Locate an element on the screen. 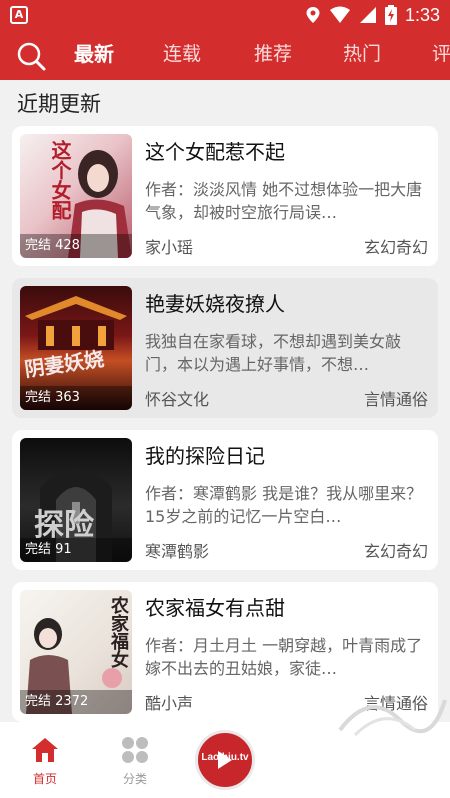 The image size is (450, 798). cover-title-art: 这个女配 is located at coordinates (60, 180).